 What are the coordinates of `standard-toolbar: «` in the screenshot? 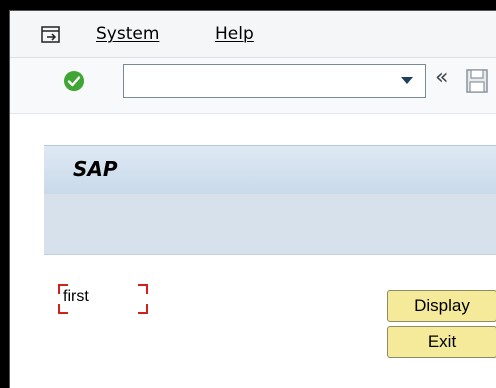 It's located at (253, 86).